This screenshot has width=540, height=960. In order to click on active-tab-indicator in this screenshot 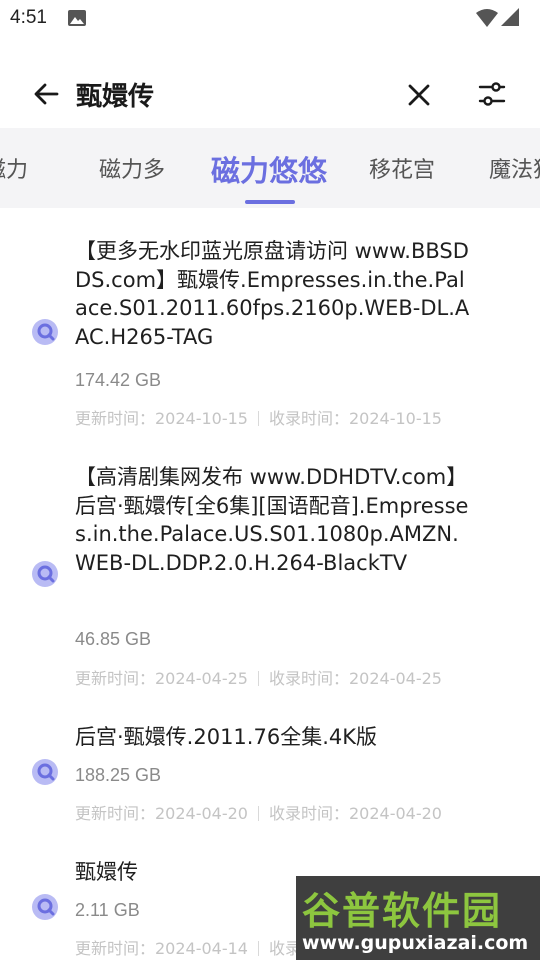, I will do `click(270, 202)`.